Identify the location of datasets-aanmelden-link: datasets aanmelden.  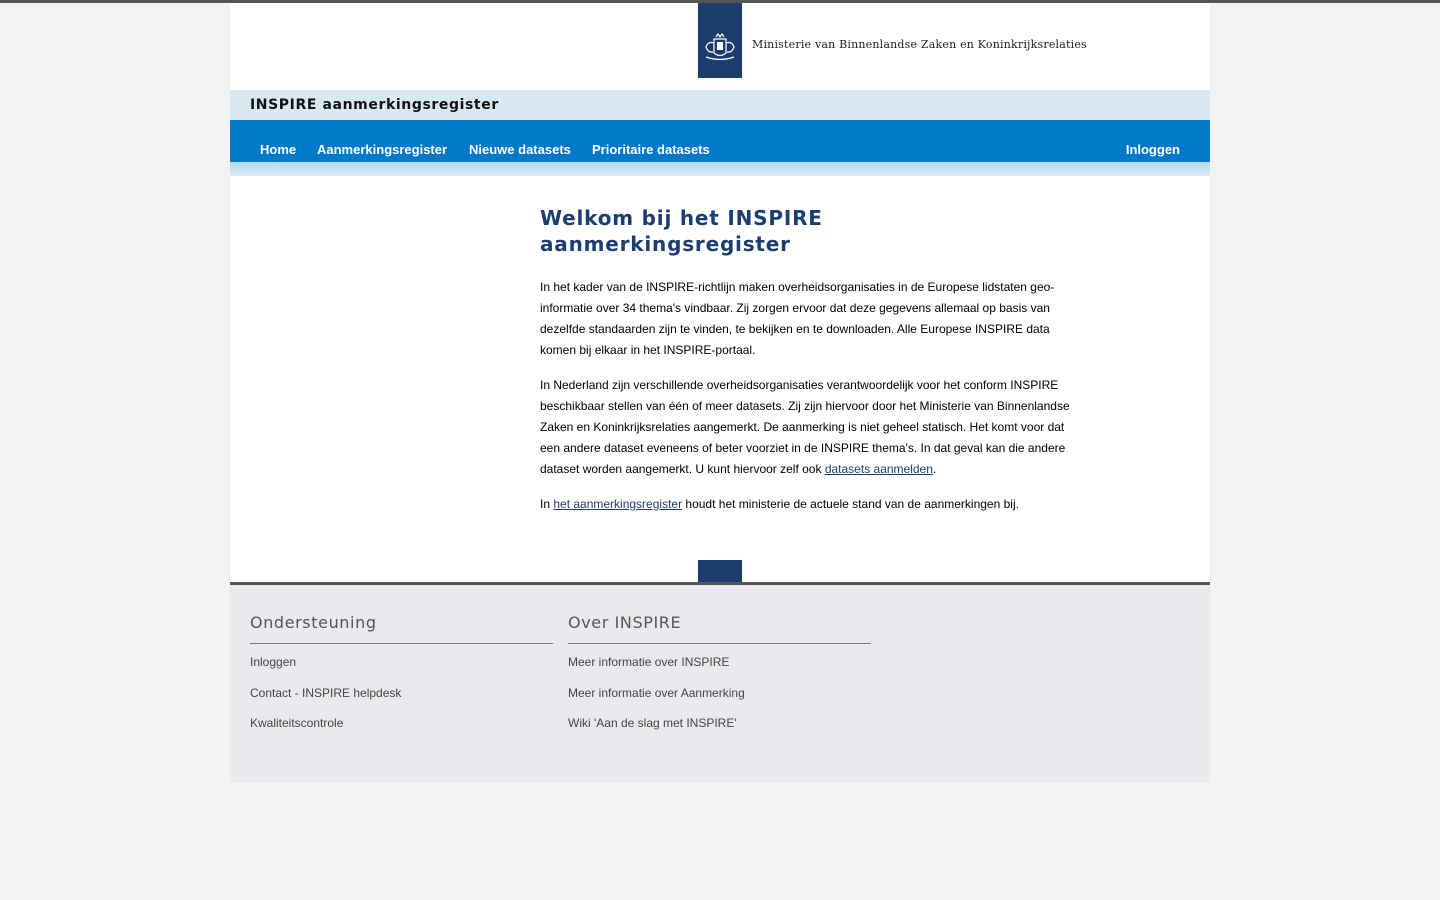
(879, 469).